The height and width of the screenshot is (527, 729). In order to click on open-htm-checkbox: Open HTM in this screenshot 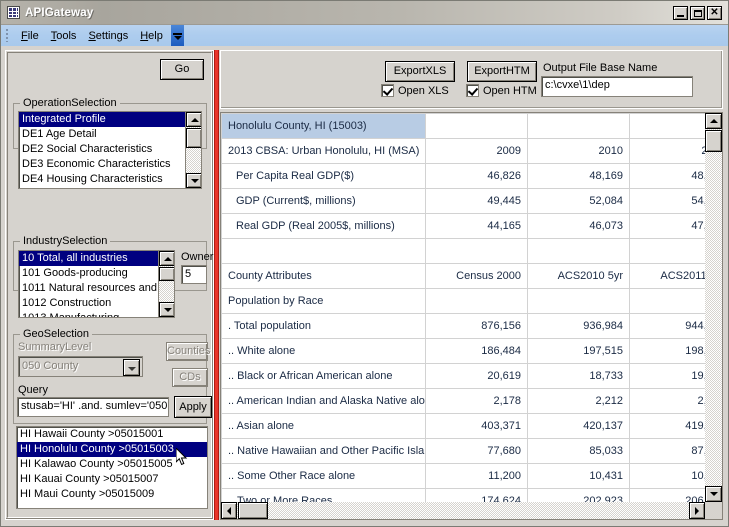, I will do `click(501, 90)`.